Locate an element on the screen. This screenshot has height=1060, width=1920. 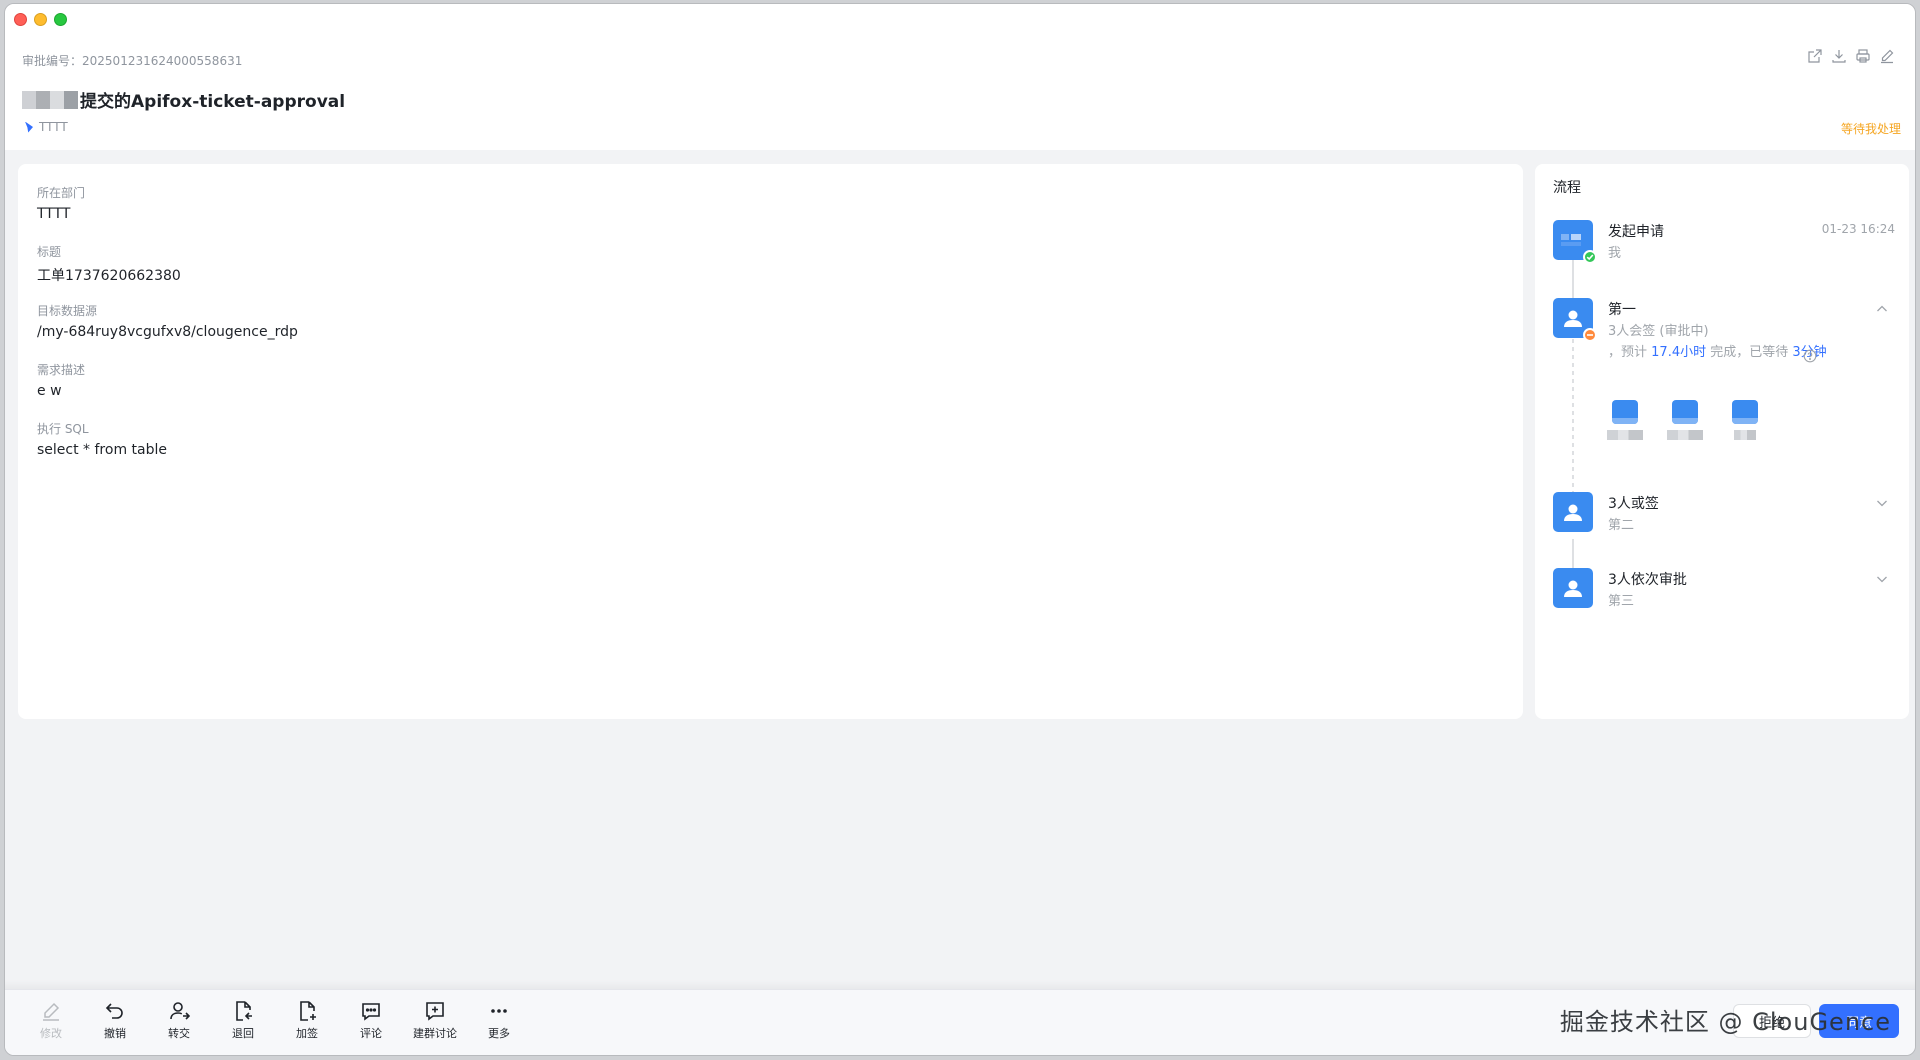
page-title: 提交的Apifox-ticket-approval is located at coordinates (183, 99).